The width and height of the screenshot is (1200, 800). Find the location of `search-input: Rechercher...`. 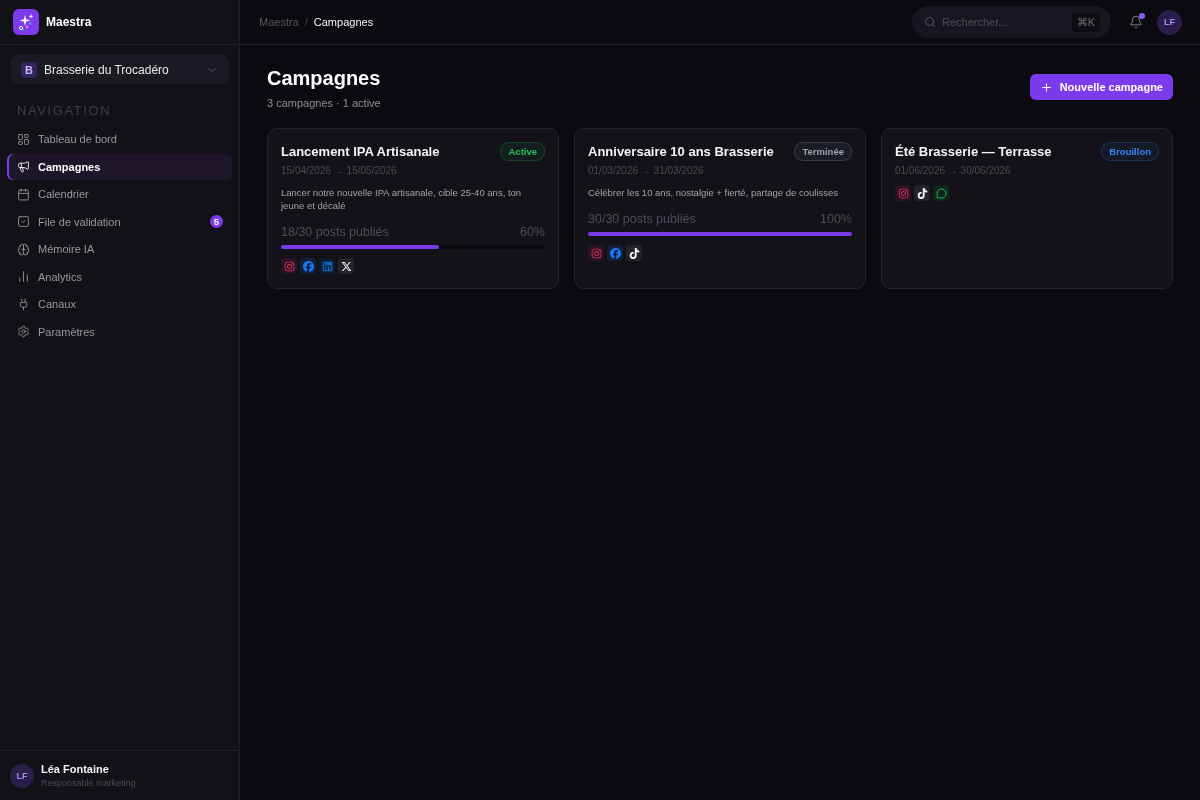

search-input: Rechercher... is located at coordinates (1004, 22).